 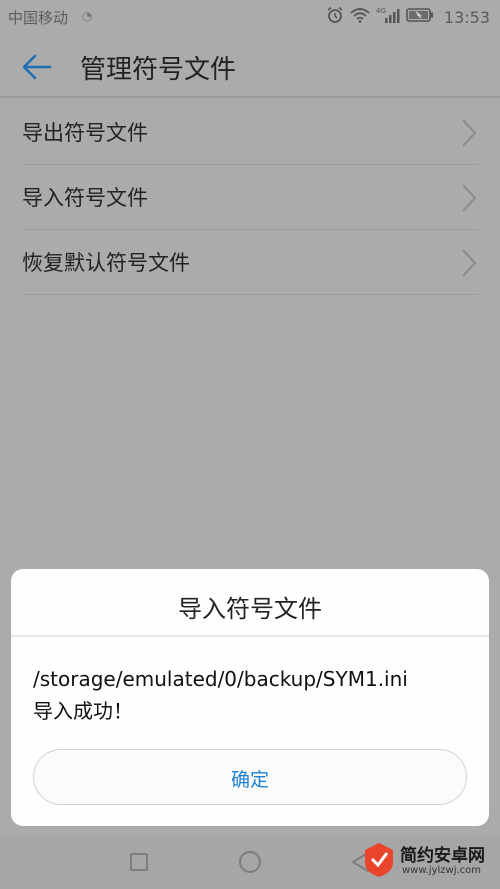 What do you see at coordinates (139, 862) in the screenshot?
I see `recent-apps-icon` at bounding box center [139, 862].